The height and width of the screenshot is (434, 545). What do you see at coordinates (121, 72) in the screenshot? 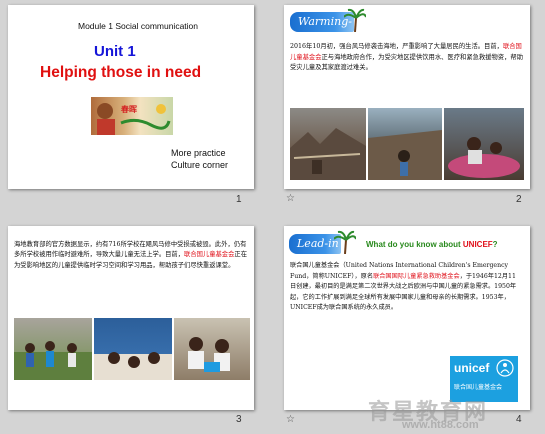
I see `lesson-title: Helping those in need` at bounding box center [121, 72].